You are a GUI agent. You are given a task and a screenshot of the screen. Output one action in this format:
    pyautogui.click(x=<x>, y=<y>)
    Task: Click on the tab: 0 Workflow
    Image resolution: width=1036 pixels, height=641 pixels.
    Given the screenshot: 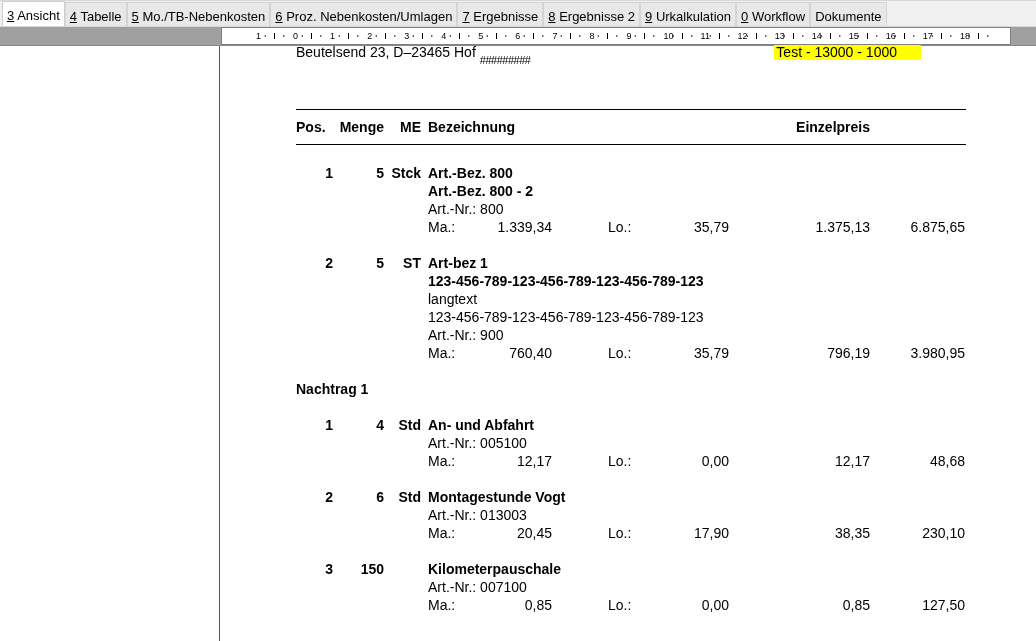 What is the action you would take?
    pyautogui.click(x=773, y=14)
    